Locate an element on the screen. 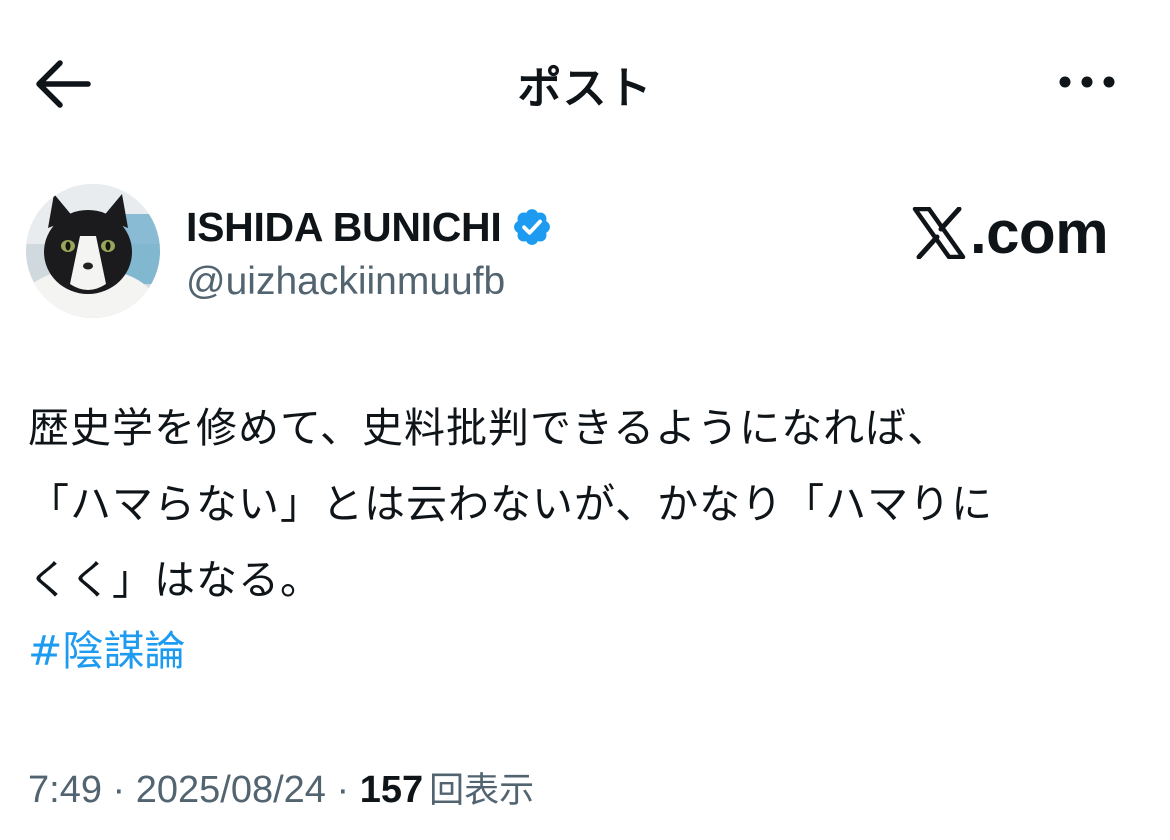 The width and height of the screenshot is (1170, 840). user-handle: @uizhackiinmuufb is located at coordinates (345, 282).